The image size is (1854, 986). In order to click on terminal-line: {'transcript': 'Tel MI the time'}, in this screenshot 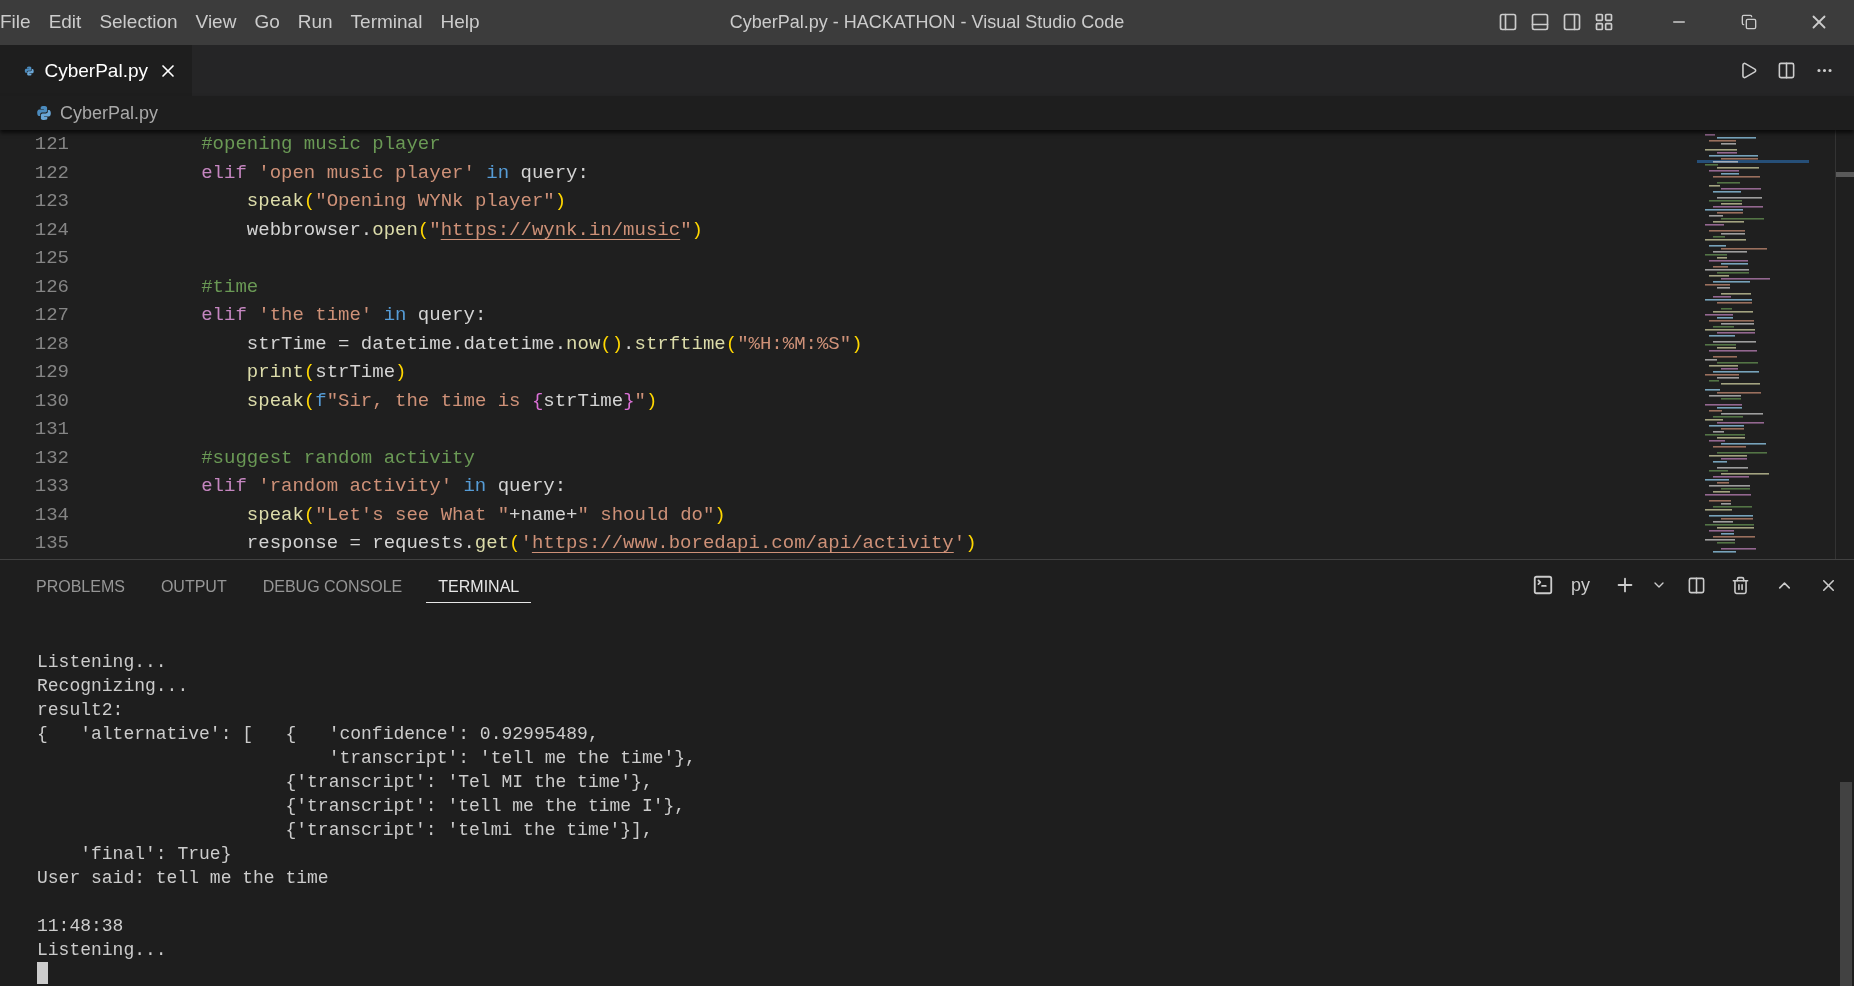, I will do `click(468, 782)`.